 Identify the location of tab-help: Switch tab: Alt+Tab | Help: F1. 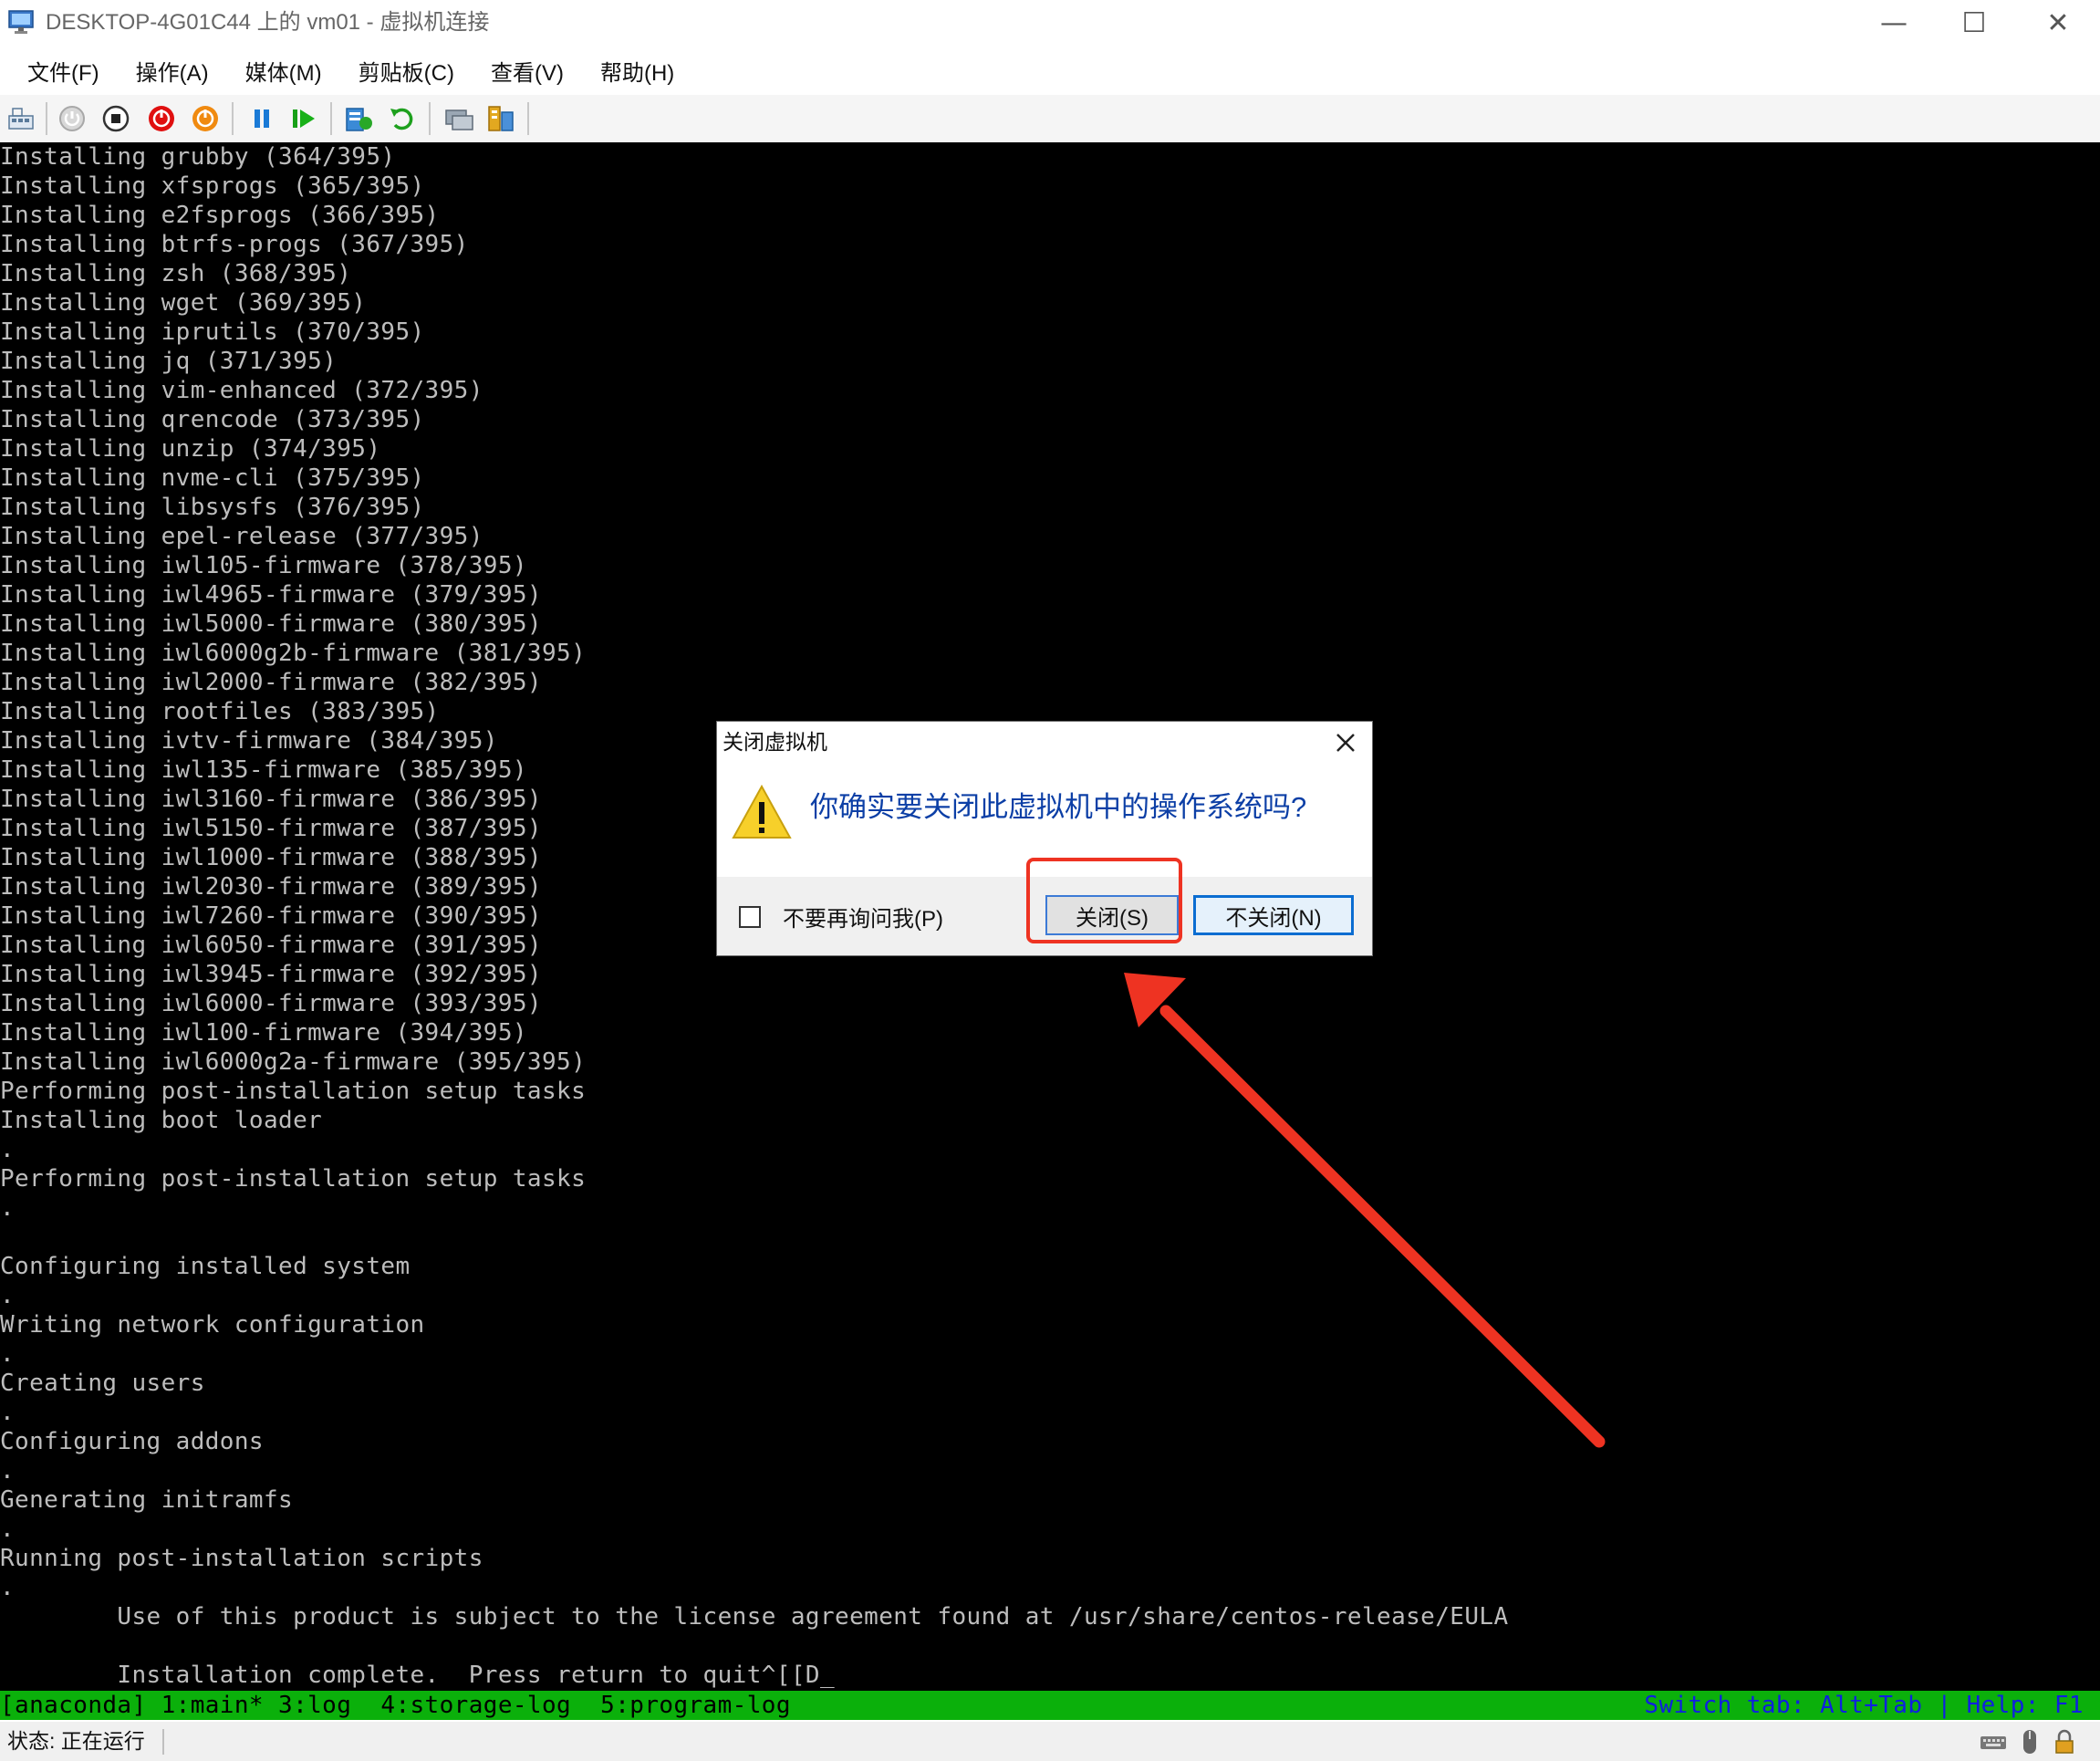
(1864, 1705).